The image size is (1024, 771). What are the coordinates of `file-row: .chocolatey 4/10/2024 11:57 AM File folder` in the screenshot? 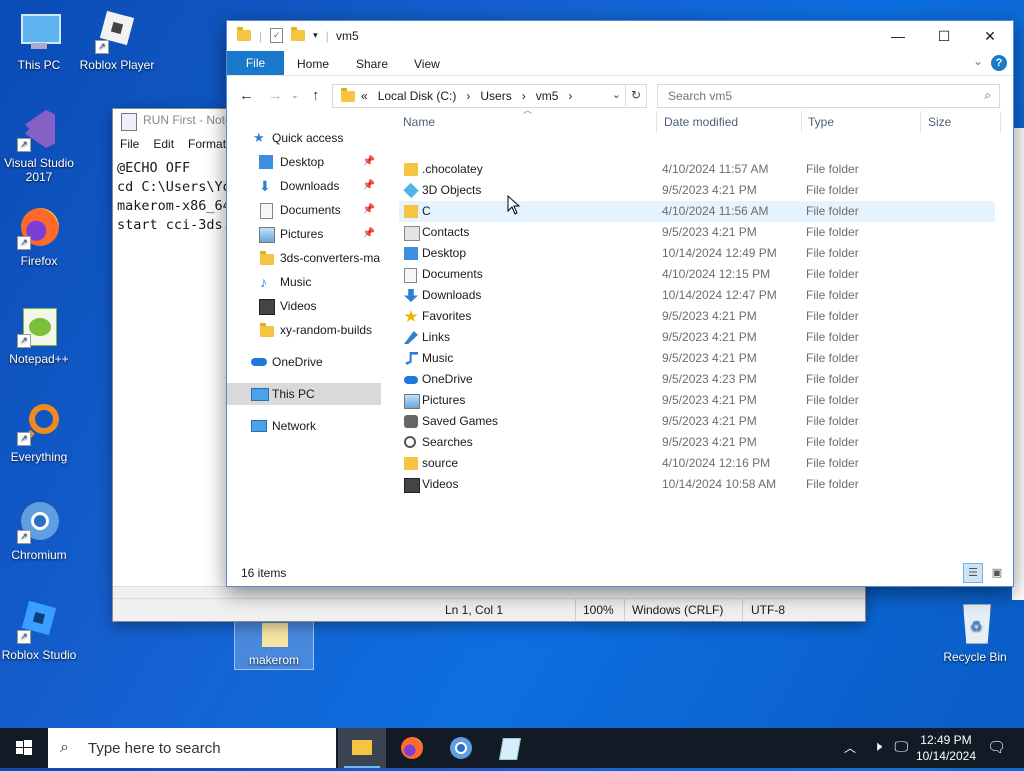 It's located at (697, 169).